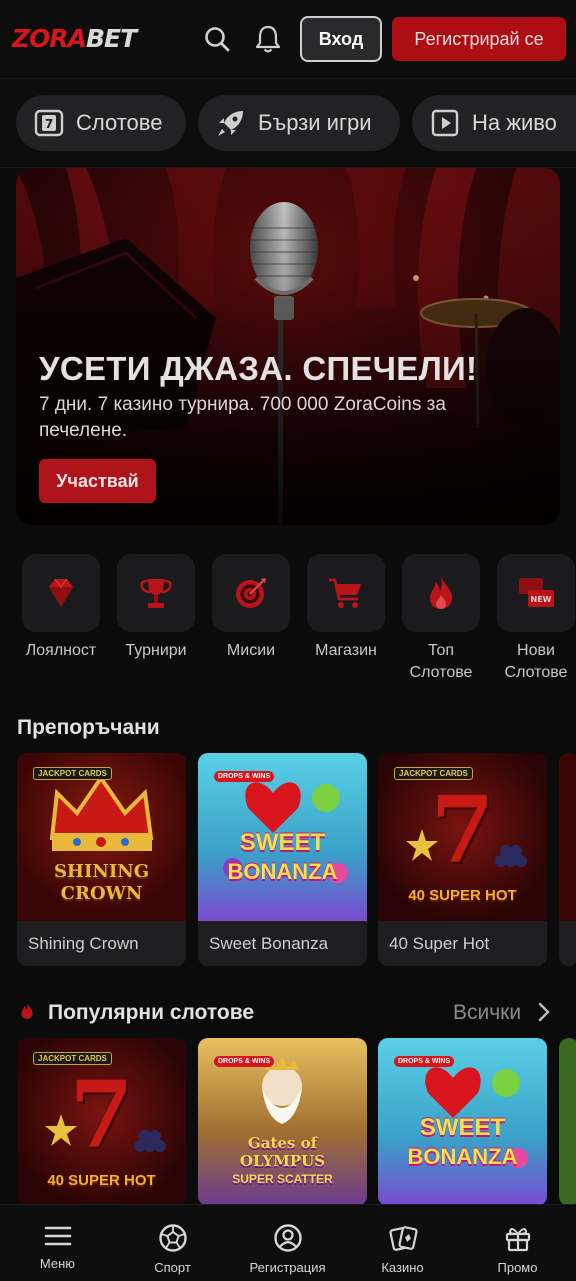 The image size is (576, 1281). What do you see at coordinates (403, 1238) in the screenshot?
I see `cards-icon` at bounding box center [403, 1238].